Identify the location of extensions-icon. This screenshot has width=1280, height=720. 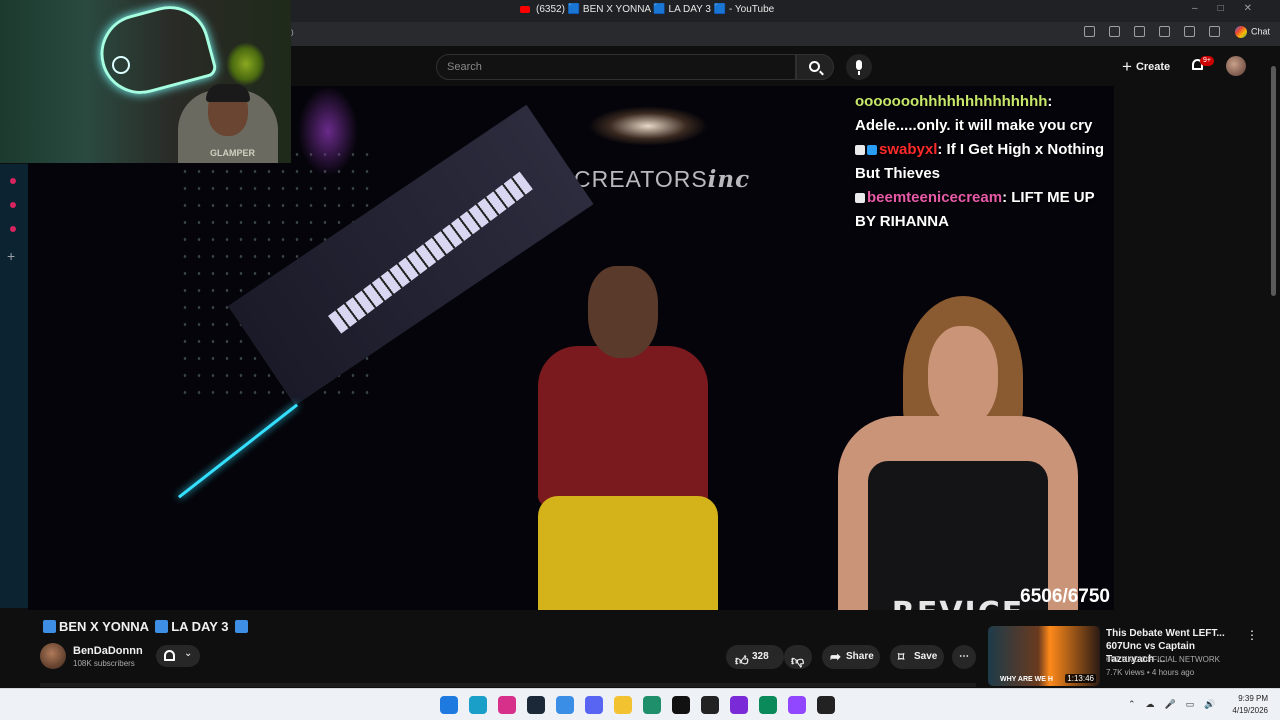
(1139, 31).